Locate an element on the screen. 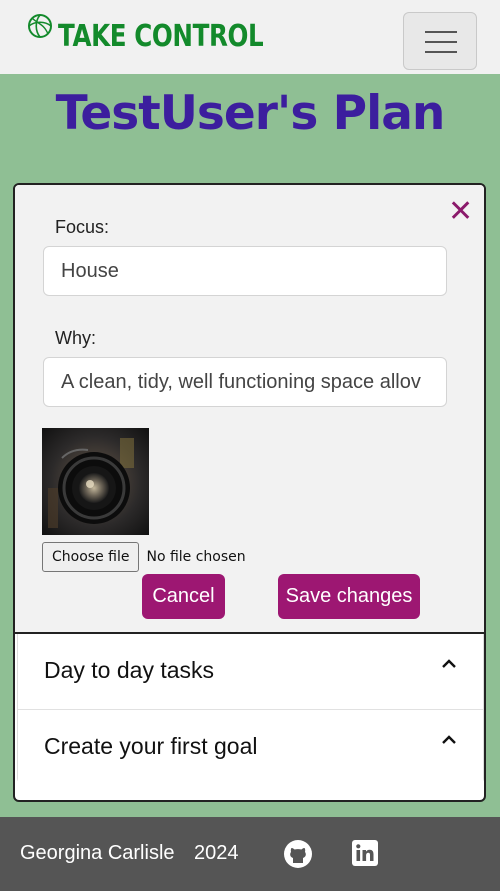 This screenshot has width=500, height=891. accordion-item-first-goal: Create your first goal is located at coordinates (250, 746).